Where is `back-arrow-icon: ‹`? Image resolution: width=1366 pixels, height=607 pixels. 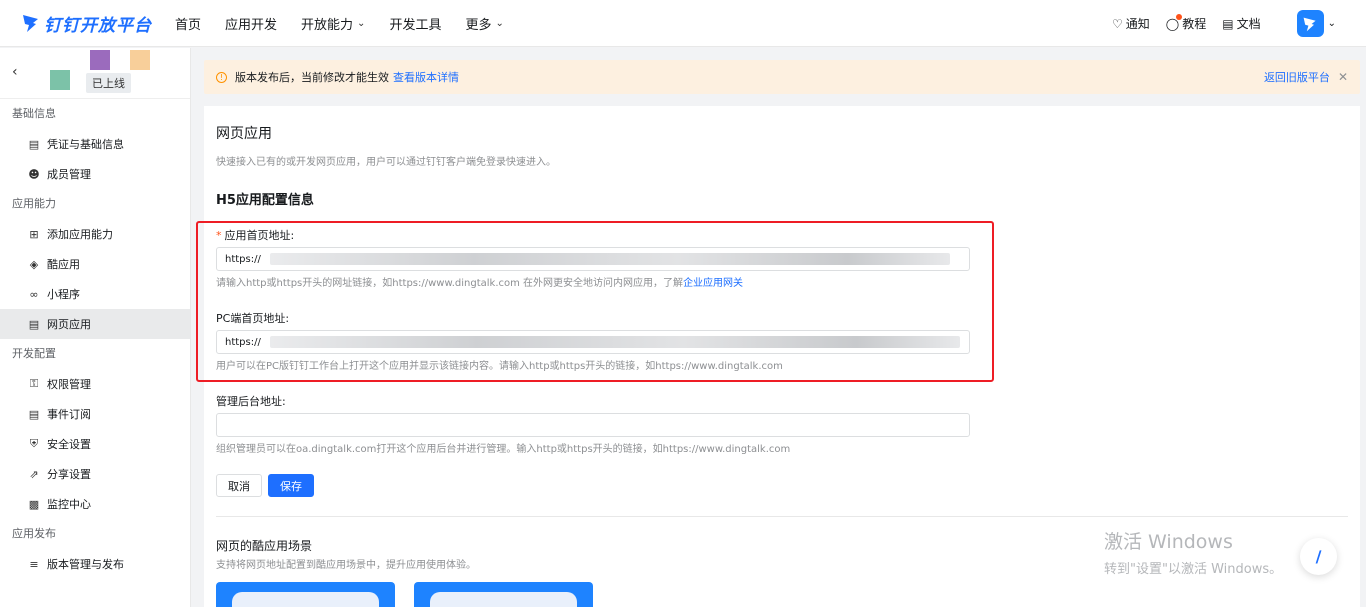
back-arrow-icon: ‹ is located at coordinates (15, 72).